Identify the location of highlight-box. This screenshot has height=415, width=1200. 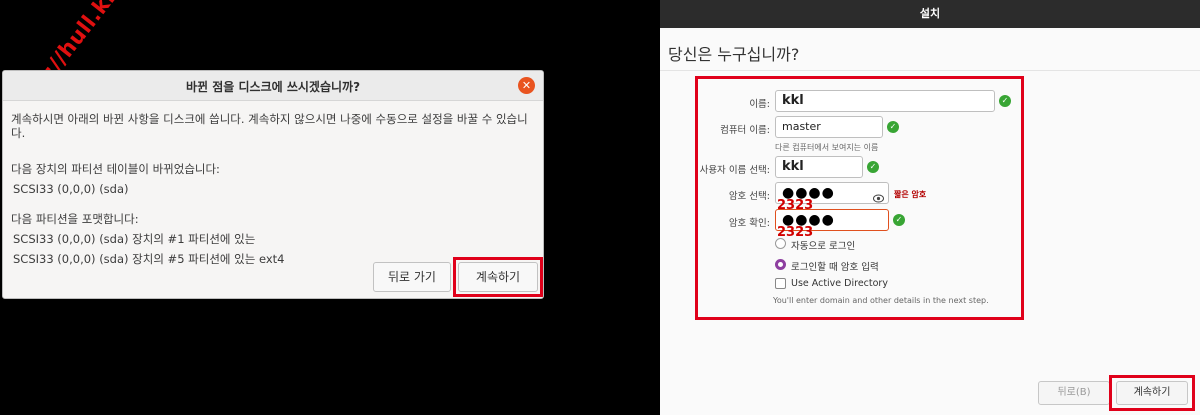
(498, 277).